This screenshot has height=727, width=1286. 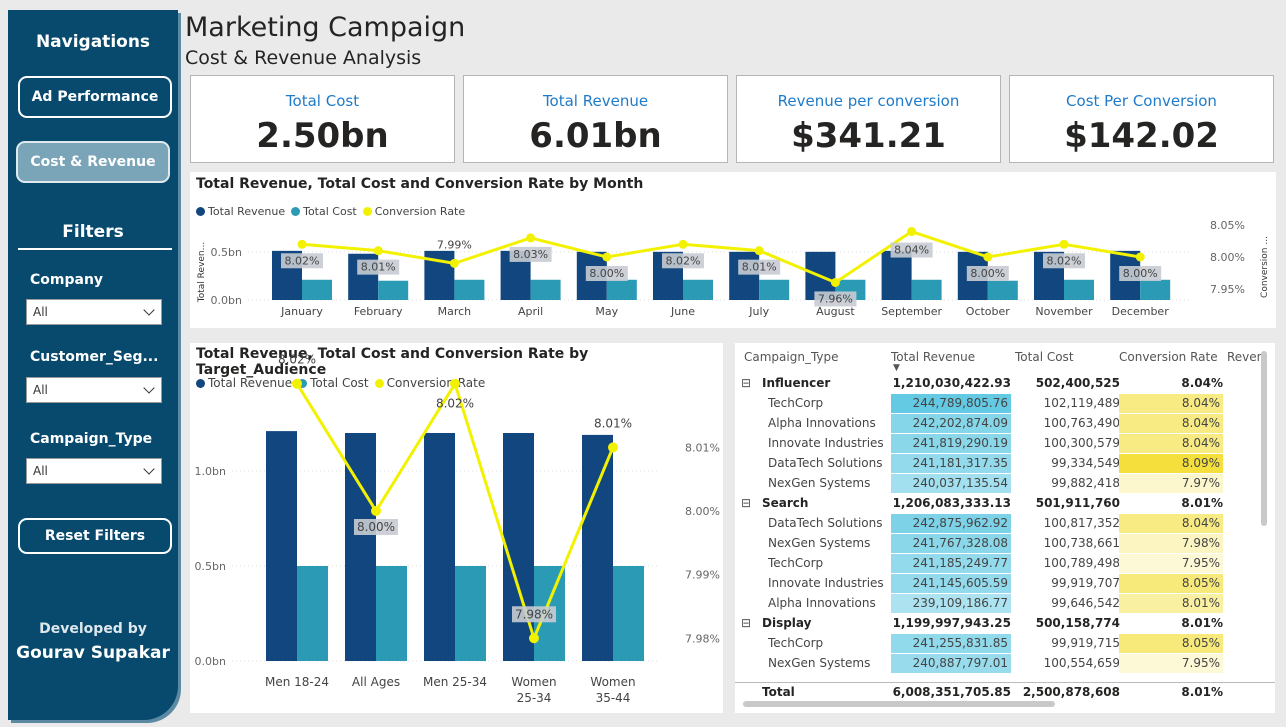 What do you see at coordinates (1081, 443) in the screenshot?
I see `table-cell: 100,300,579` at bounding box center [1081, 443].